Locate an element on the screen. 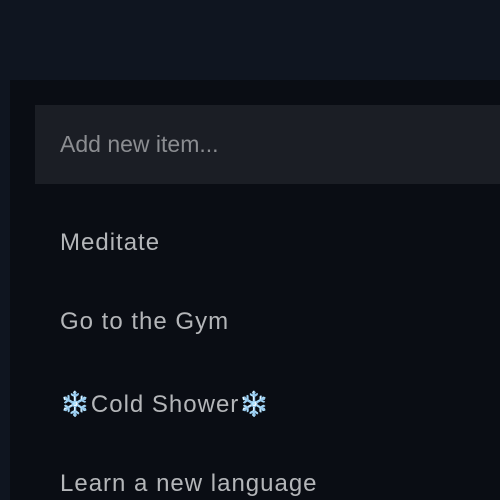 The width and height of the screenshot is (500, 500). list-item: Go to the Gym is located at coordinates (144, 322).